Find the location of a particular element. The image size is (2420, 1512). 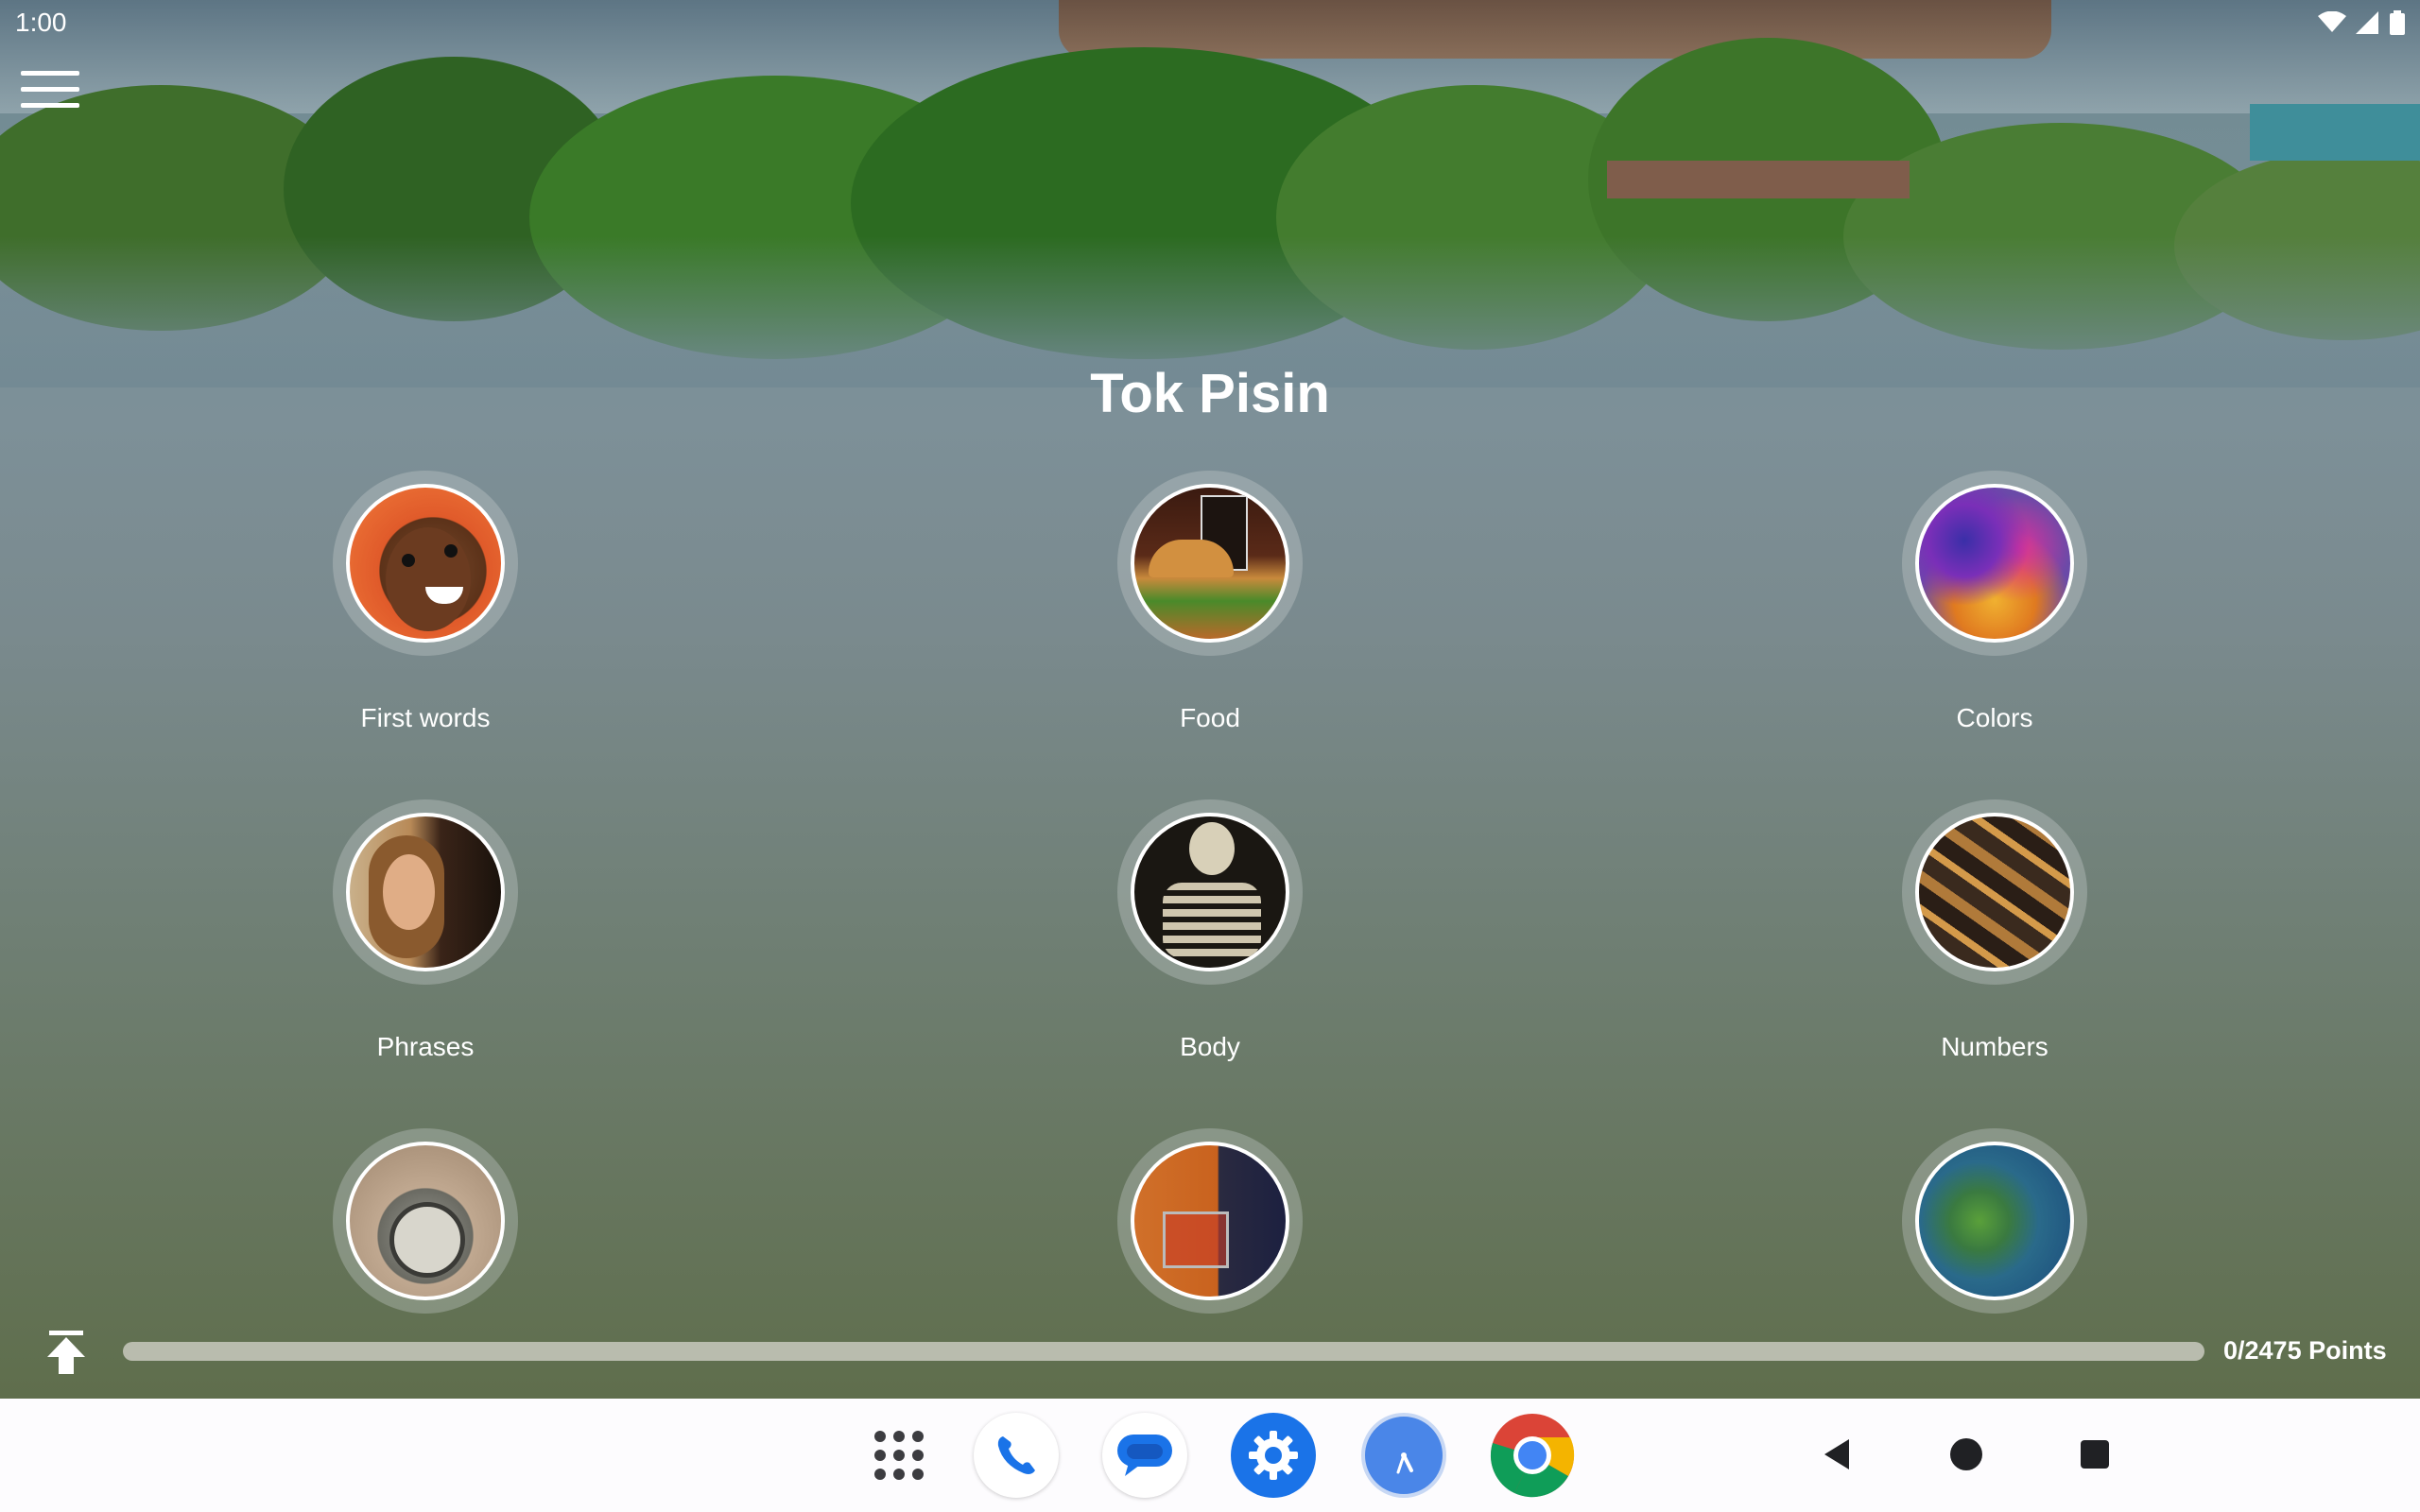

category-places is located at coordinates (1994, 1244).